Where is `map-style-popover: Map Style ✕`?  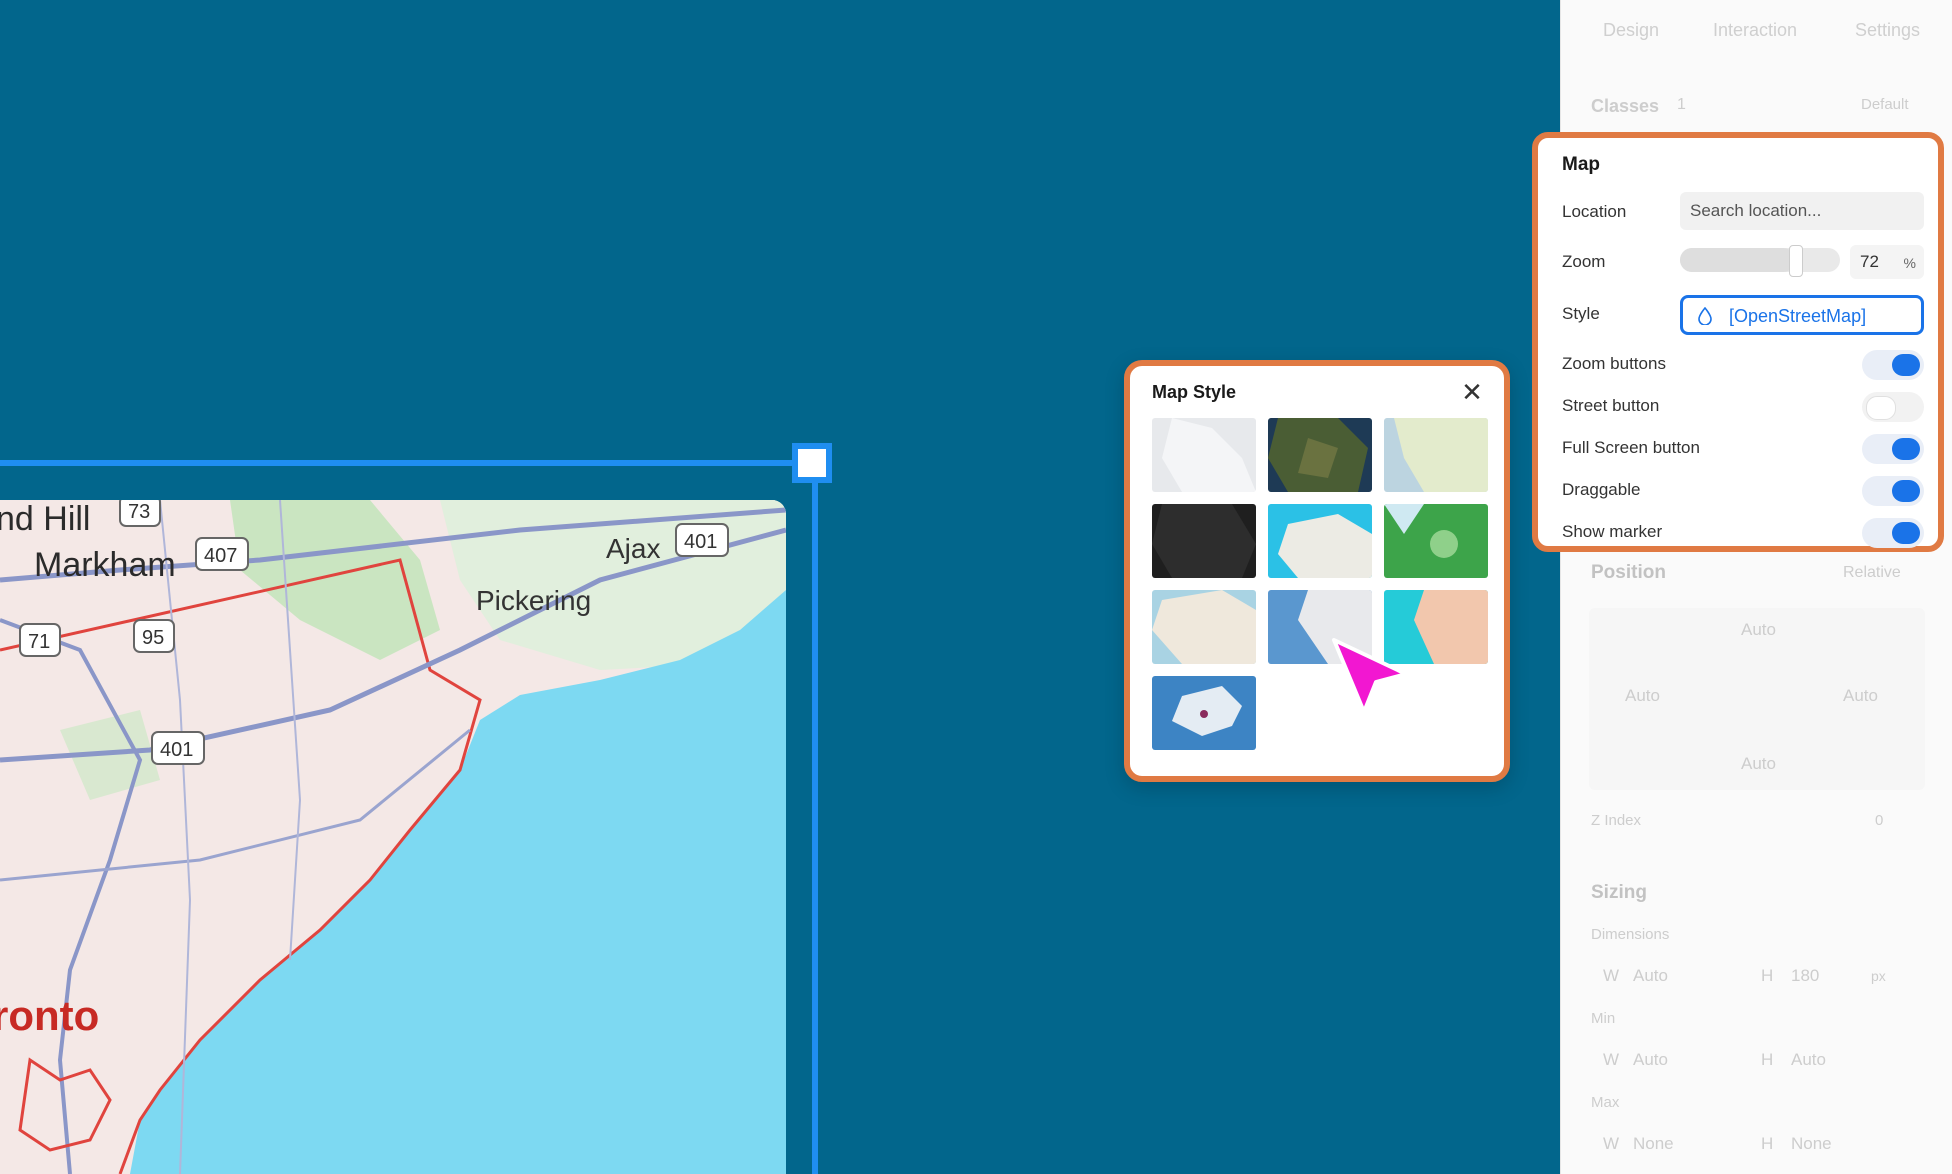
map-style-popover: Map Style ✕ is located at coordinates (1317, 571).